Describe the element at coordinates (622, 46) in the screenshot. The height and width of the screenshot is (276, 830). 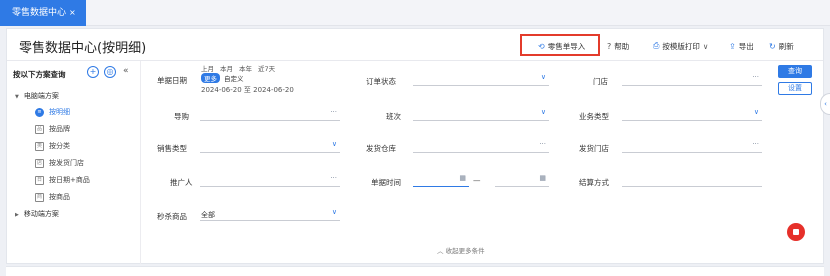
I see `help-label: 帮助` at that location.